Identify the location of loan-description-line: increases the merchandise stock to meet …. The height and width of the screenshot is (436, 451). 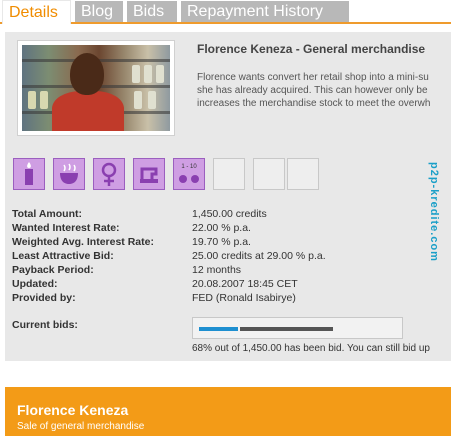
(314, 103).